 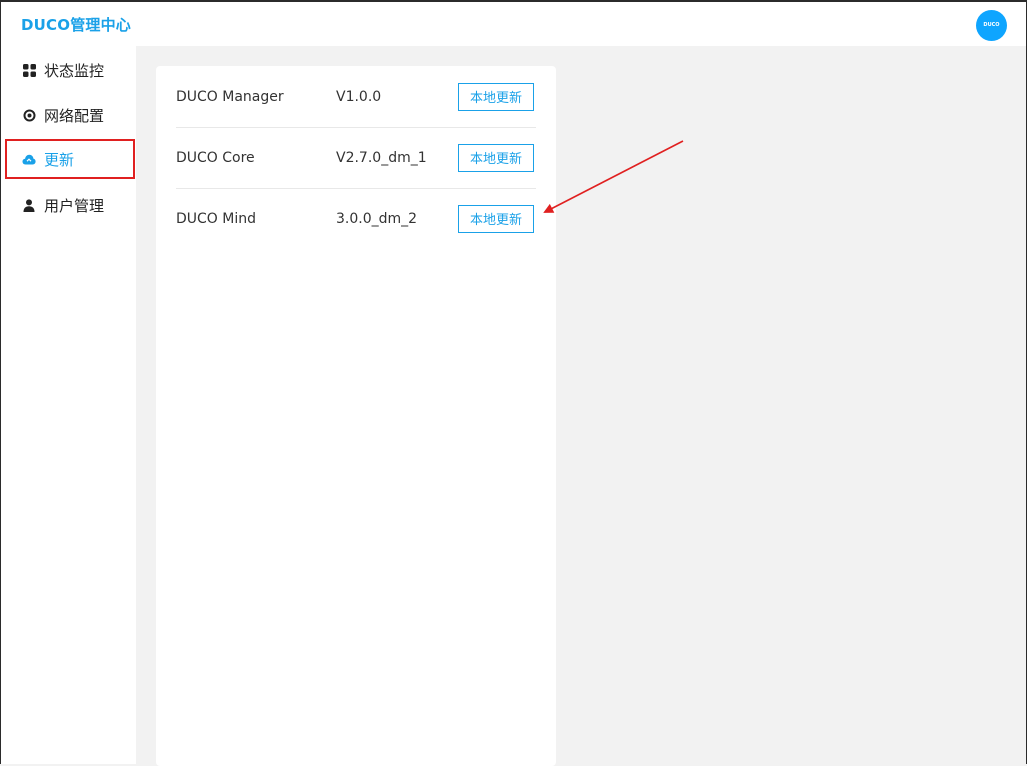 What do you see at coordinates (991, 25) in the screenshot?
I see `avatar: DUCO` at bounding box center [991, 25].